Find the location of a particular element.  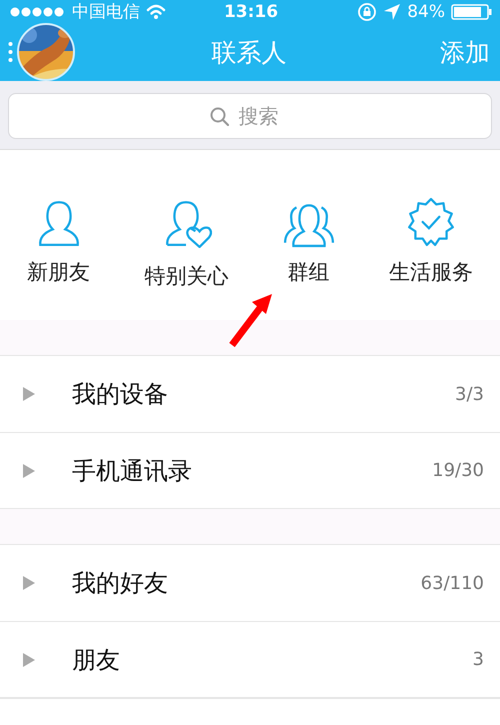

status-time: 13:16 is located at coordinates (251, 12).